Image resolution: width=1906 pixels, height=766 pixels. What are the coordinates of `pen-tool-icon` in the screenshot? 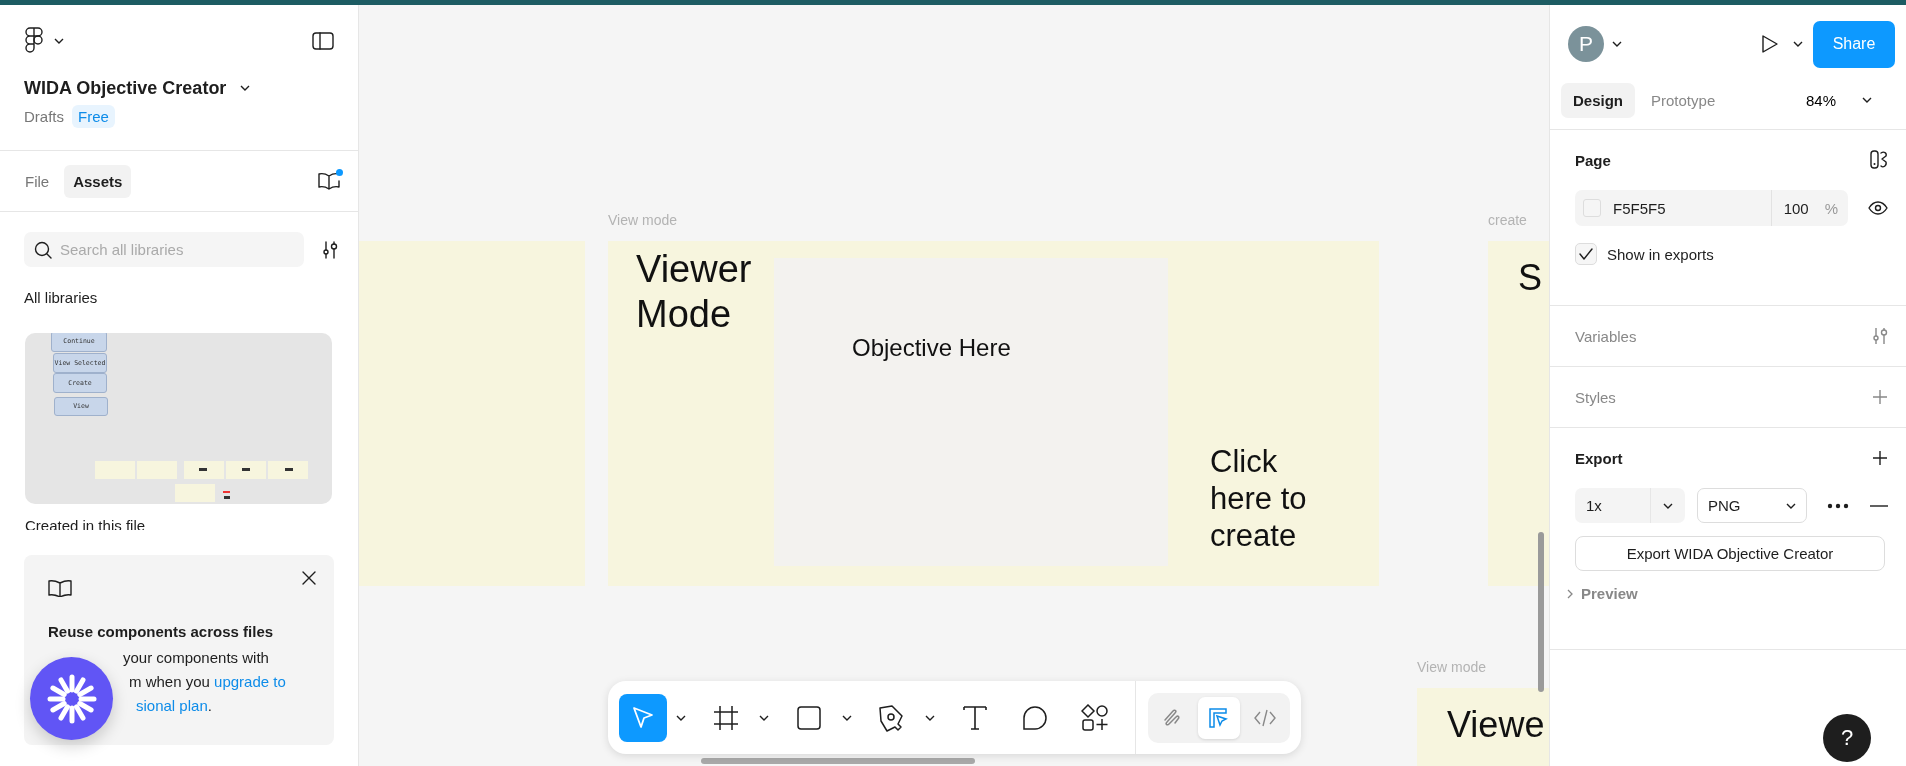 It's located at (892, 717).